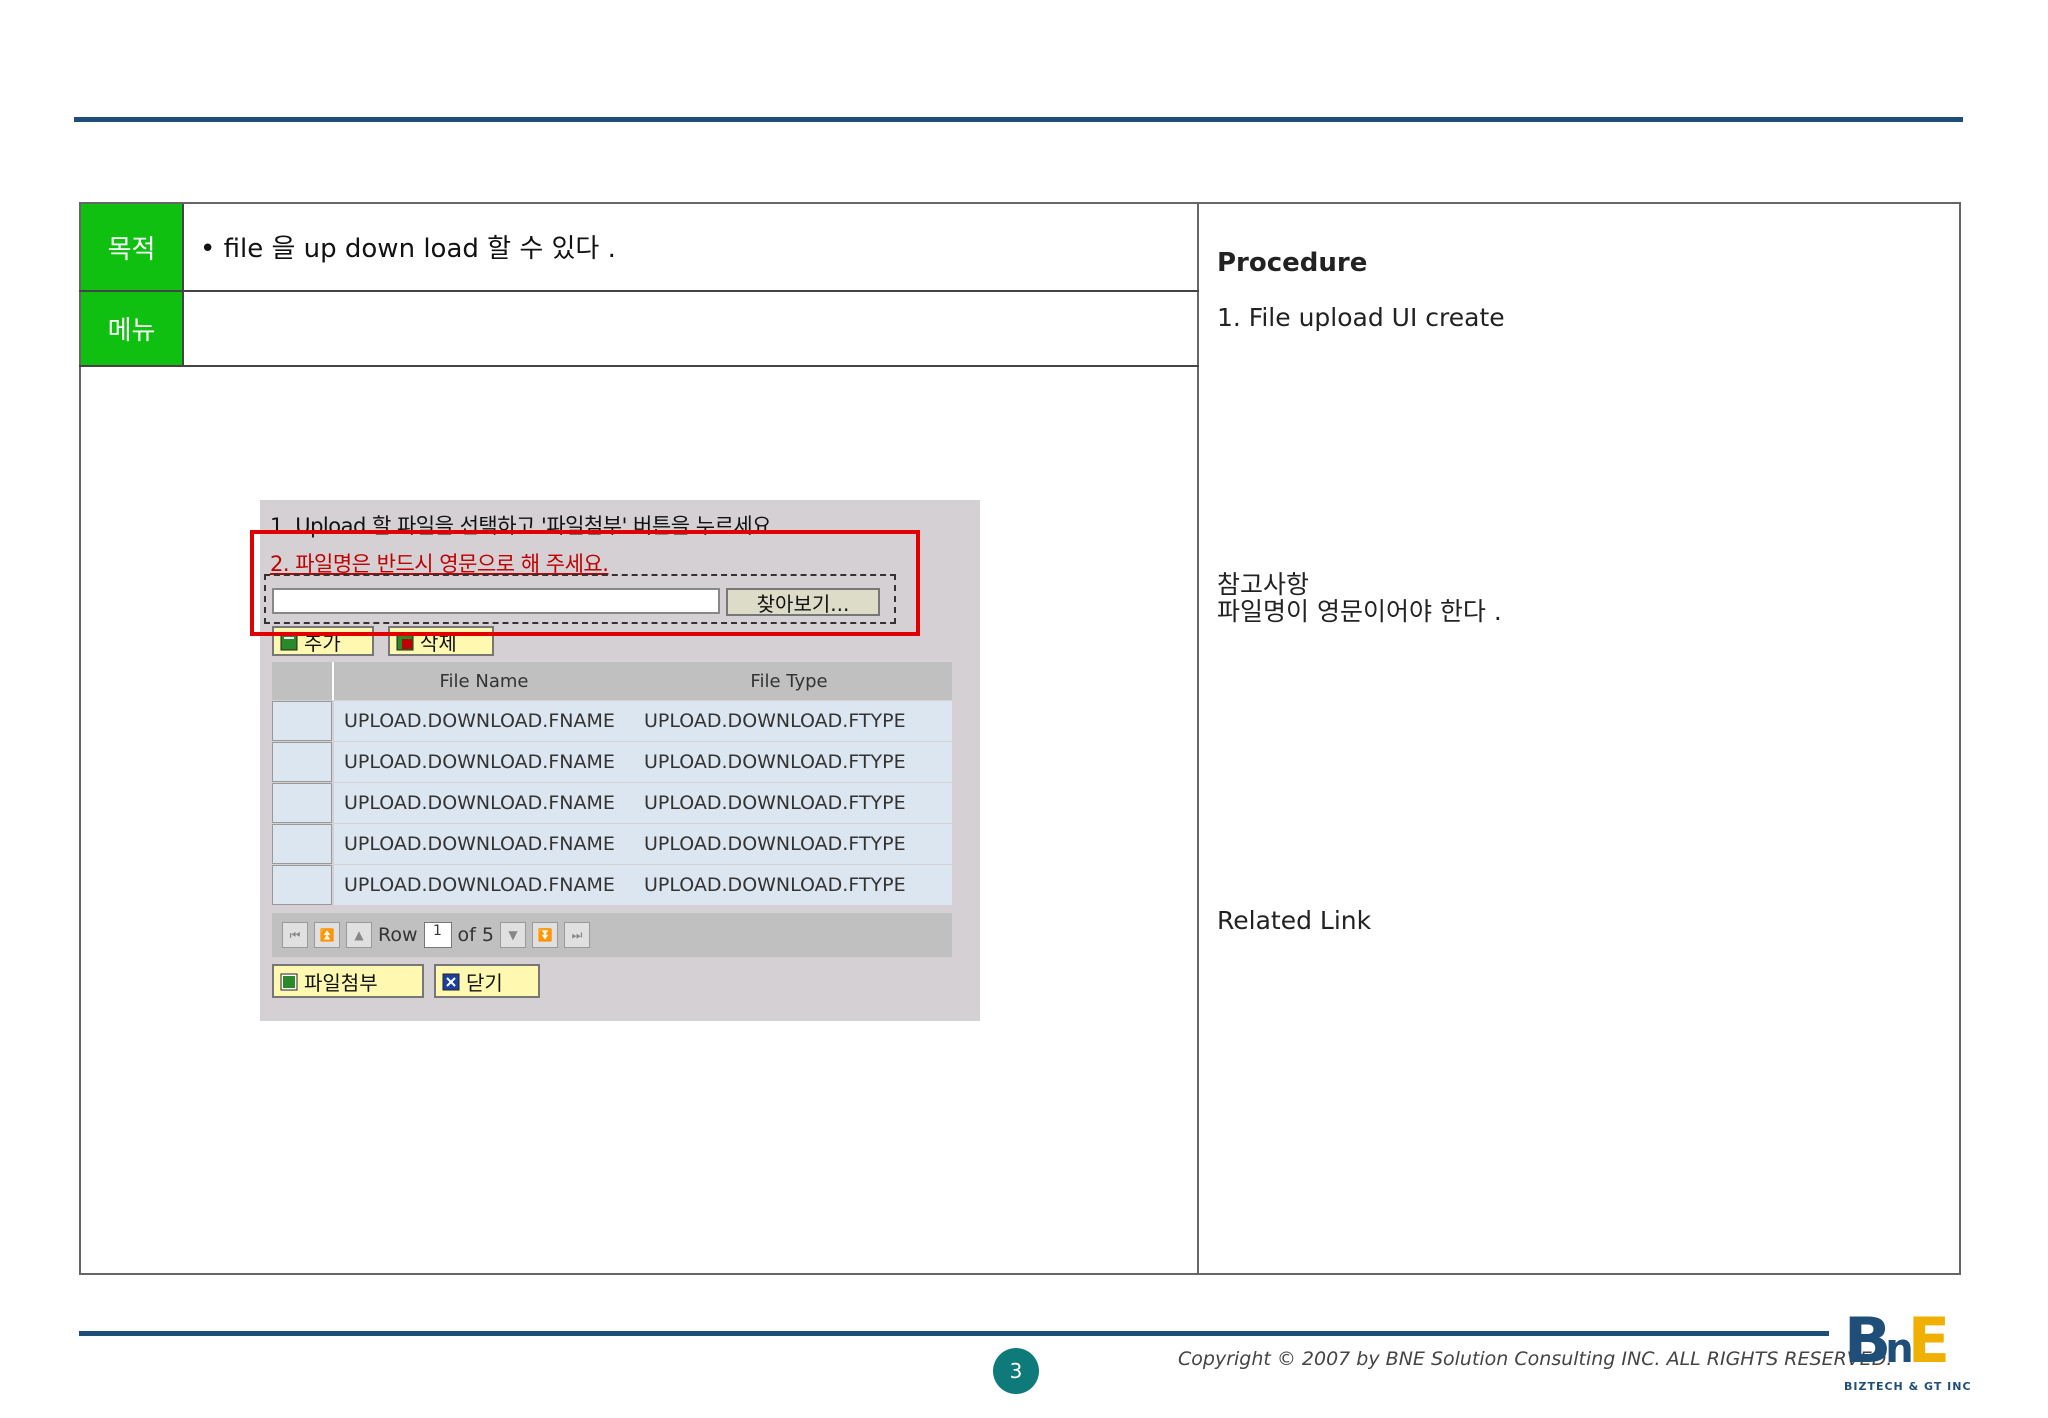  I want to click on bottom-rule, so click(954, 1333).